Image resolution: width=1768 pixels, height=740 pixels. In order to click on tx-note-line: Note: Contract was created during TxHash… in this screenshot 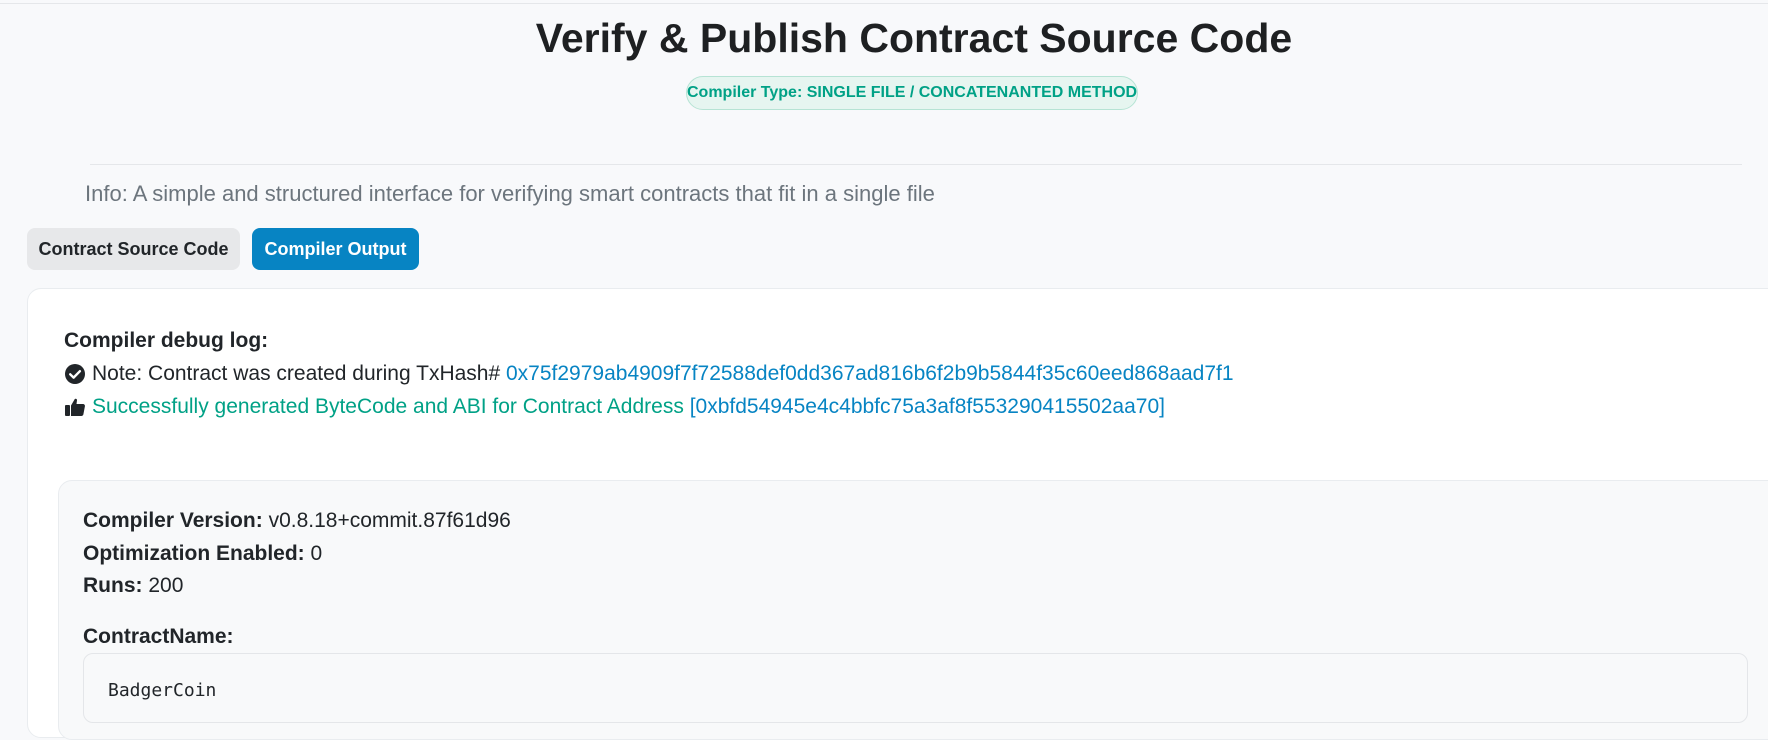, I will do `click(649, 374)`.